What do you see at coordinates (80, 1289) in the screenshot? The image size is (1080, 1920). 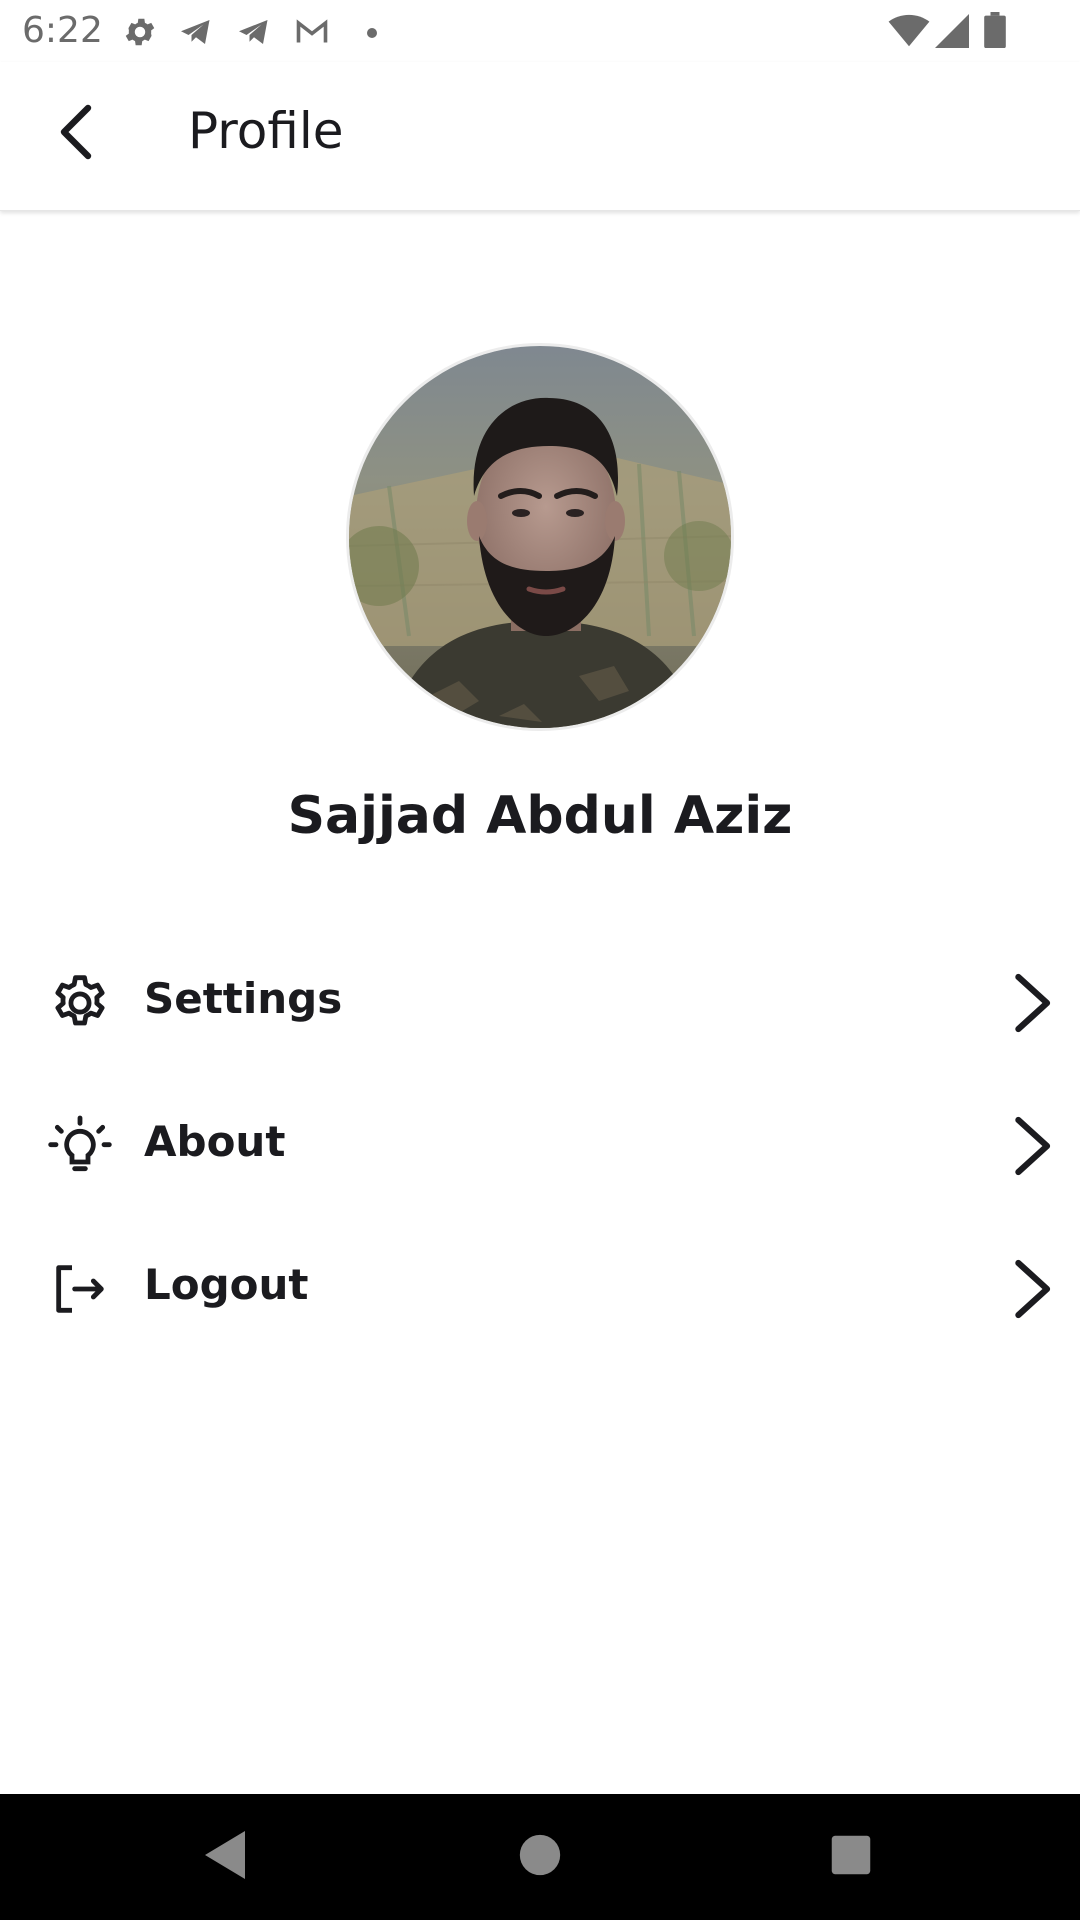 I see `logout-icon` at bounding box center [80, 1289].